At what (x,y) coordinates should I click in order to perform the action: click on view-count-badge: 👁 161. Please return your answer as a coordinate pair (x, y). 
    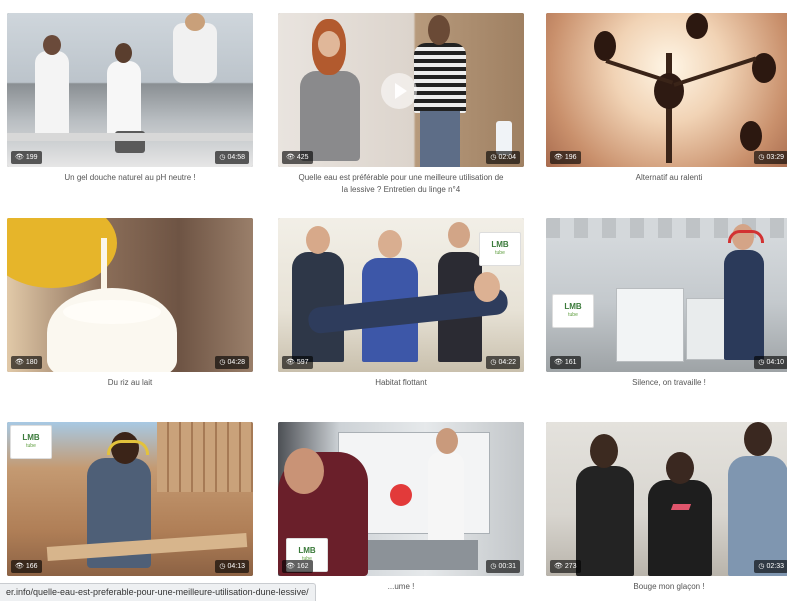
    Looking at the image, I should click on (565, 362).